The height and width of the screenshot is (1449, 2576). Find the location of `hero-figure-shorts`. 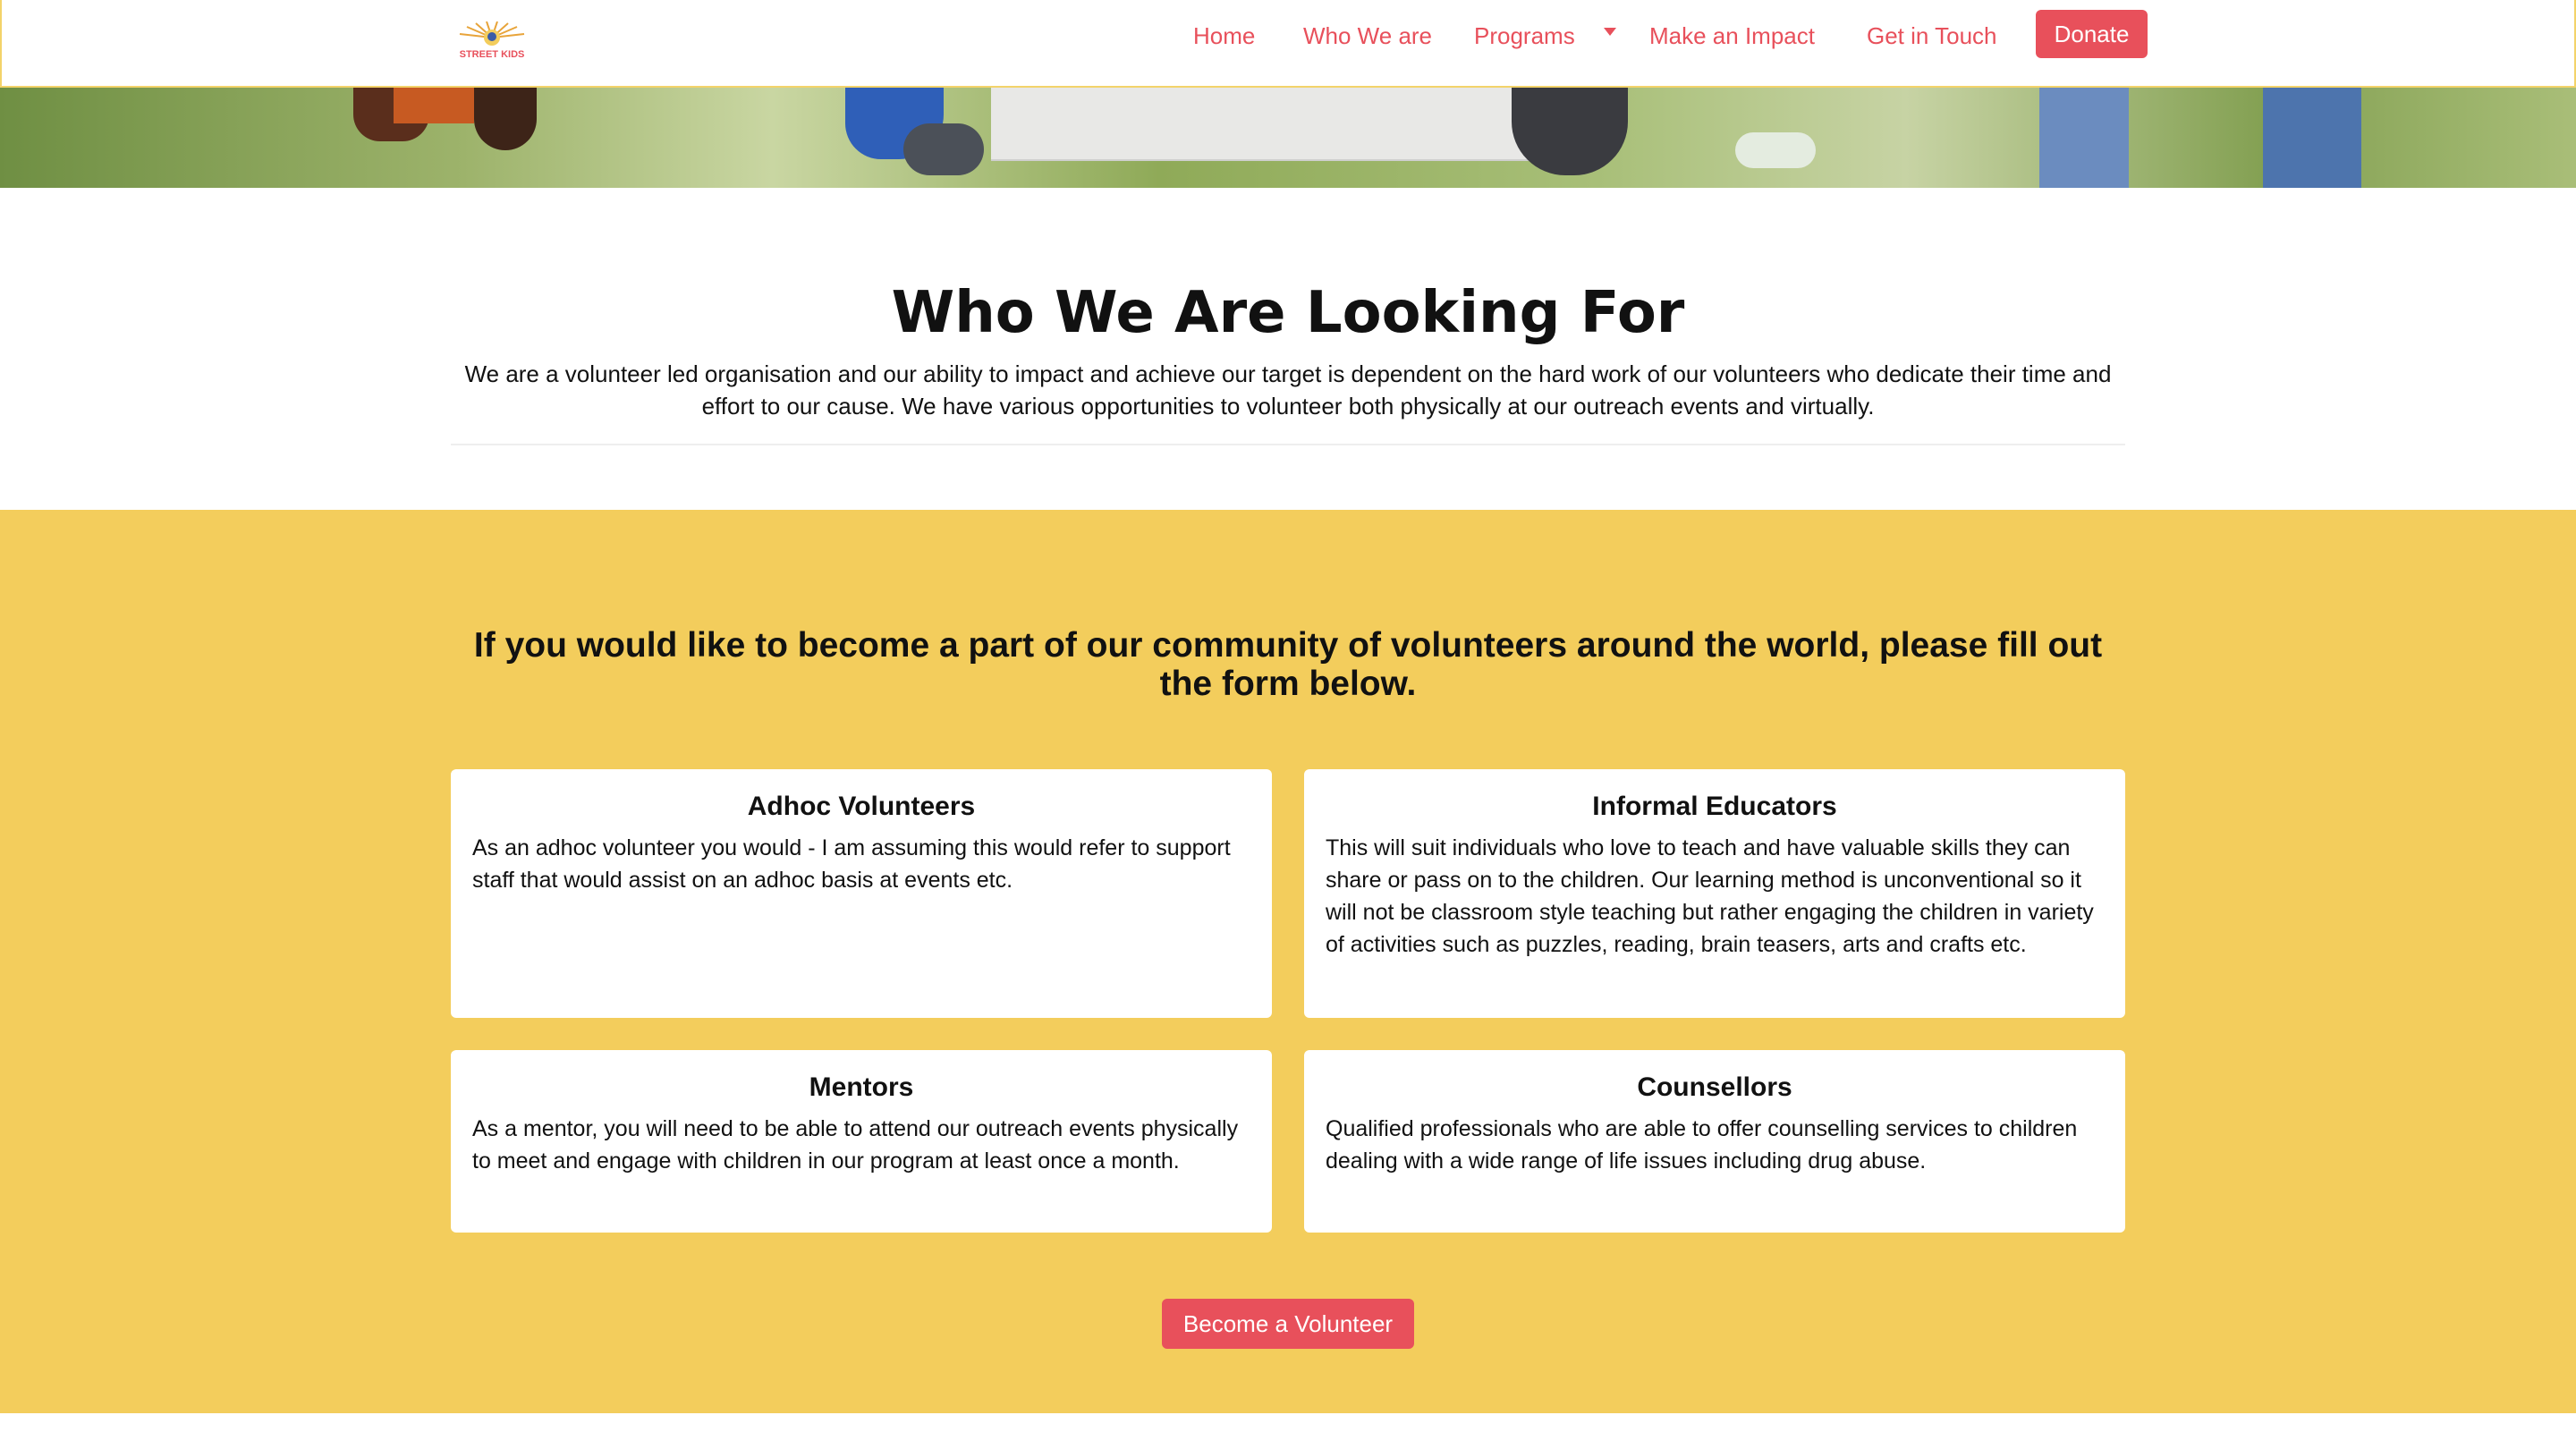

hero-figure-shorts is located at coordinates (434, 105).